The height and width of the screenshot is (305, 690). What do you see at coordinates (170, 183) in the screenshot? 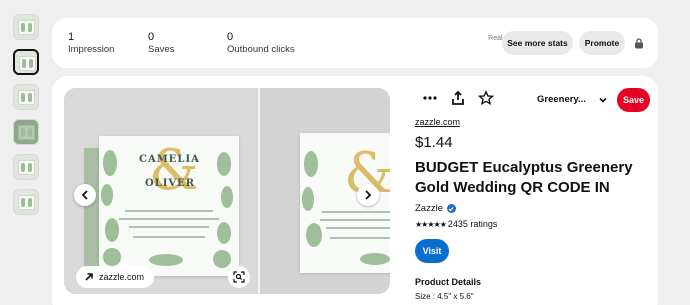
I see `invite-name-2: OLIVER` at bounding box center [170, 183].